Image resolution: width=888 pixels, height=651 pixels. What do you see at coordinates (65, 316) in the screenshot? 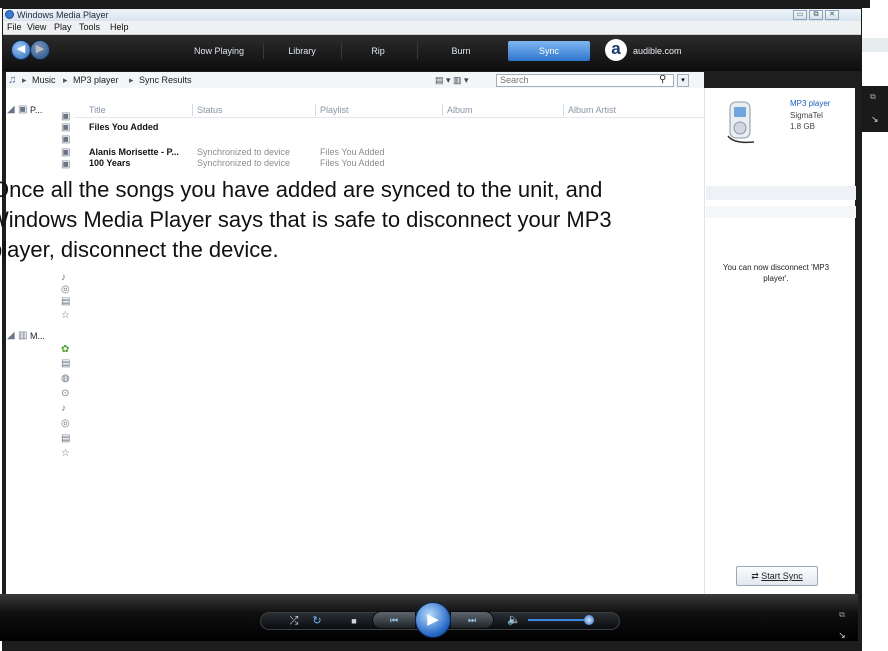
I see `rating-icon: ☆` at bounding box center [65, 316].